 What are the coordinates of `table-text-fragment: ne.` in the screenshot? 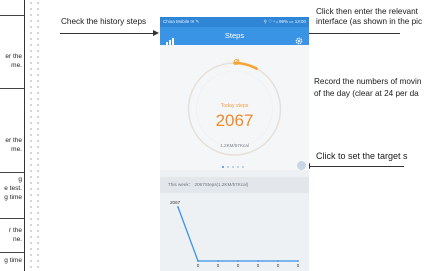 It's located at (17, 239).